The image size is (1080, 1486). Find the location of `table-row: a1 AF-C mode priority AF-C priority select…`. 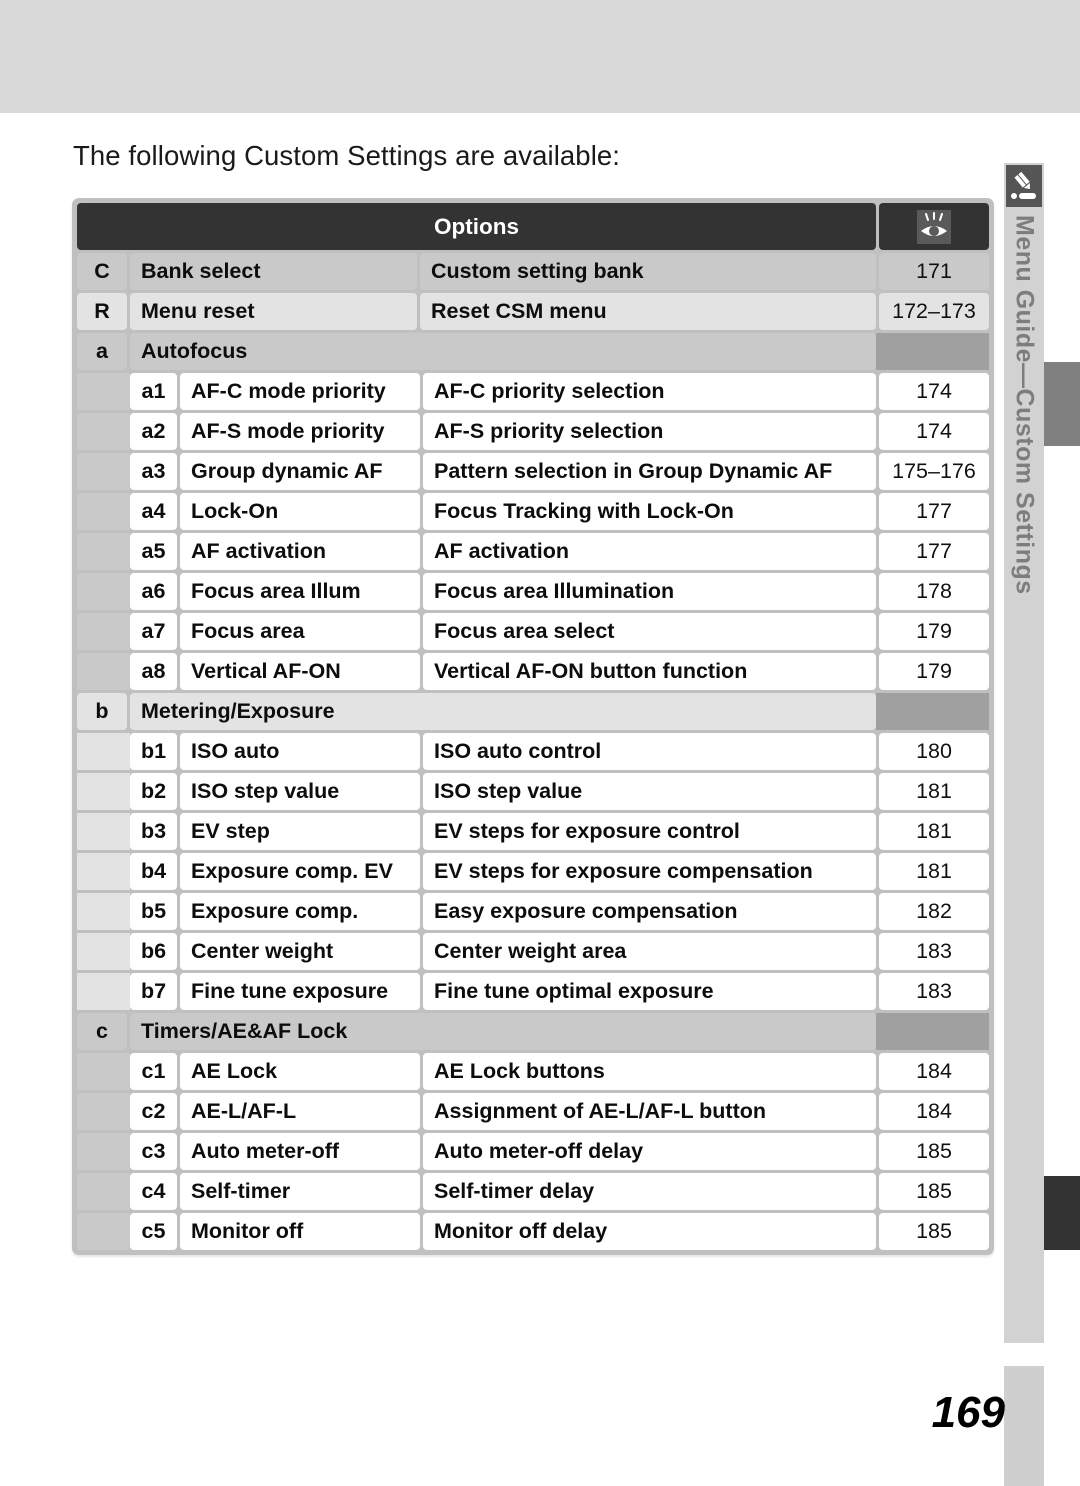

table-row: a1 AF-C mode priority AF-C priority select… is located at coordinates (533, 391).